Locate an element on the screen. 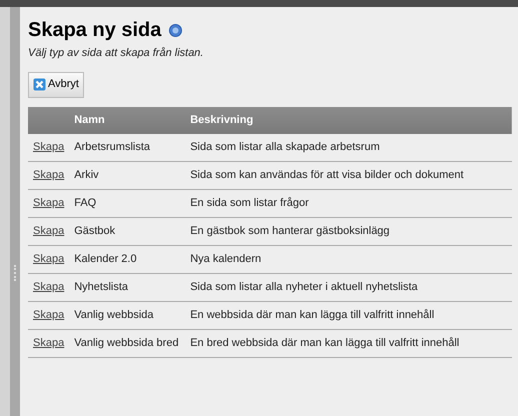 The image size is (518, 416). table-cell: En sida som listar frågor is located at coordinates (249, 203).